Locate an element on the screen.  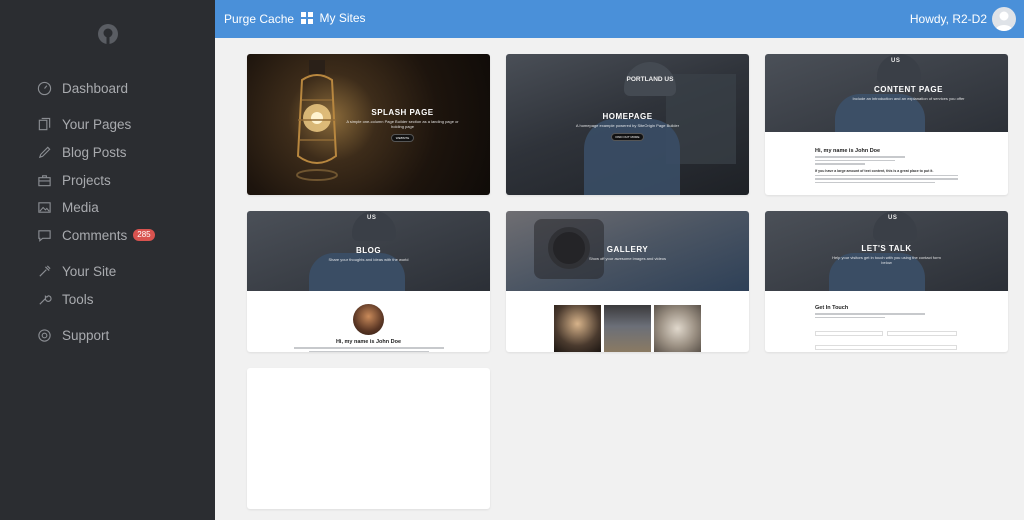
dashboard-gauge-icon is located at coordinates (44, 88).